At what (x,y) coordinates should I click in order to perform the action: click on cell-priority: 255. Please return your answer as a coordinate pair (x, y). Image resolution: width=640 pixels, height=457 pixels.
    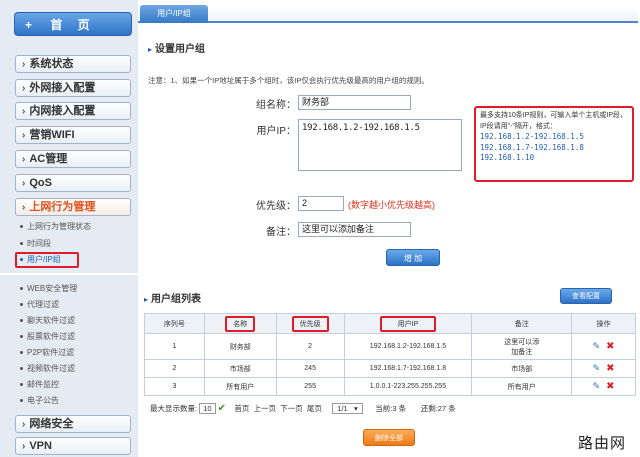
    Looking at the image, I should click on (310, 386).